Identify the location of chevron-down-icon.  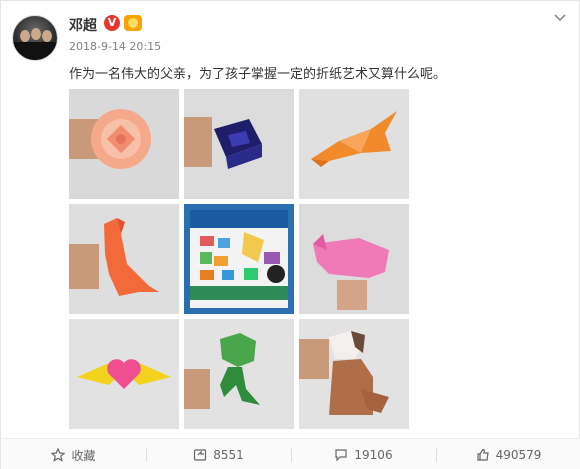
(560, 18).